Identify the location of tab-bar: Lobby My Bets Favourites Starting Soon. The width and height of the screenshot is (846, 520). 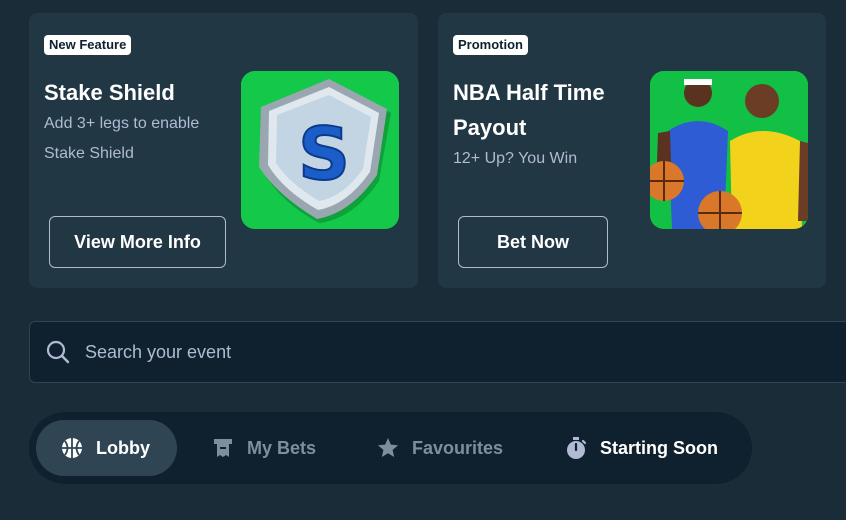
(390, 448).